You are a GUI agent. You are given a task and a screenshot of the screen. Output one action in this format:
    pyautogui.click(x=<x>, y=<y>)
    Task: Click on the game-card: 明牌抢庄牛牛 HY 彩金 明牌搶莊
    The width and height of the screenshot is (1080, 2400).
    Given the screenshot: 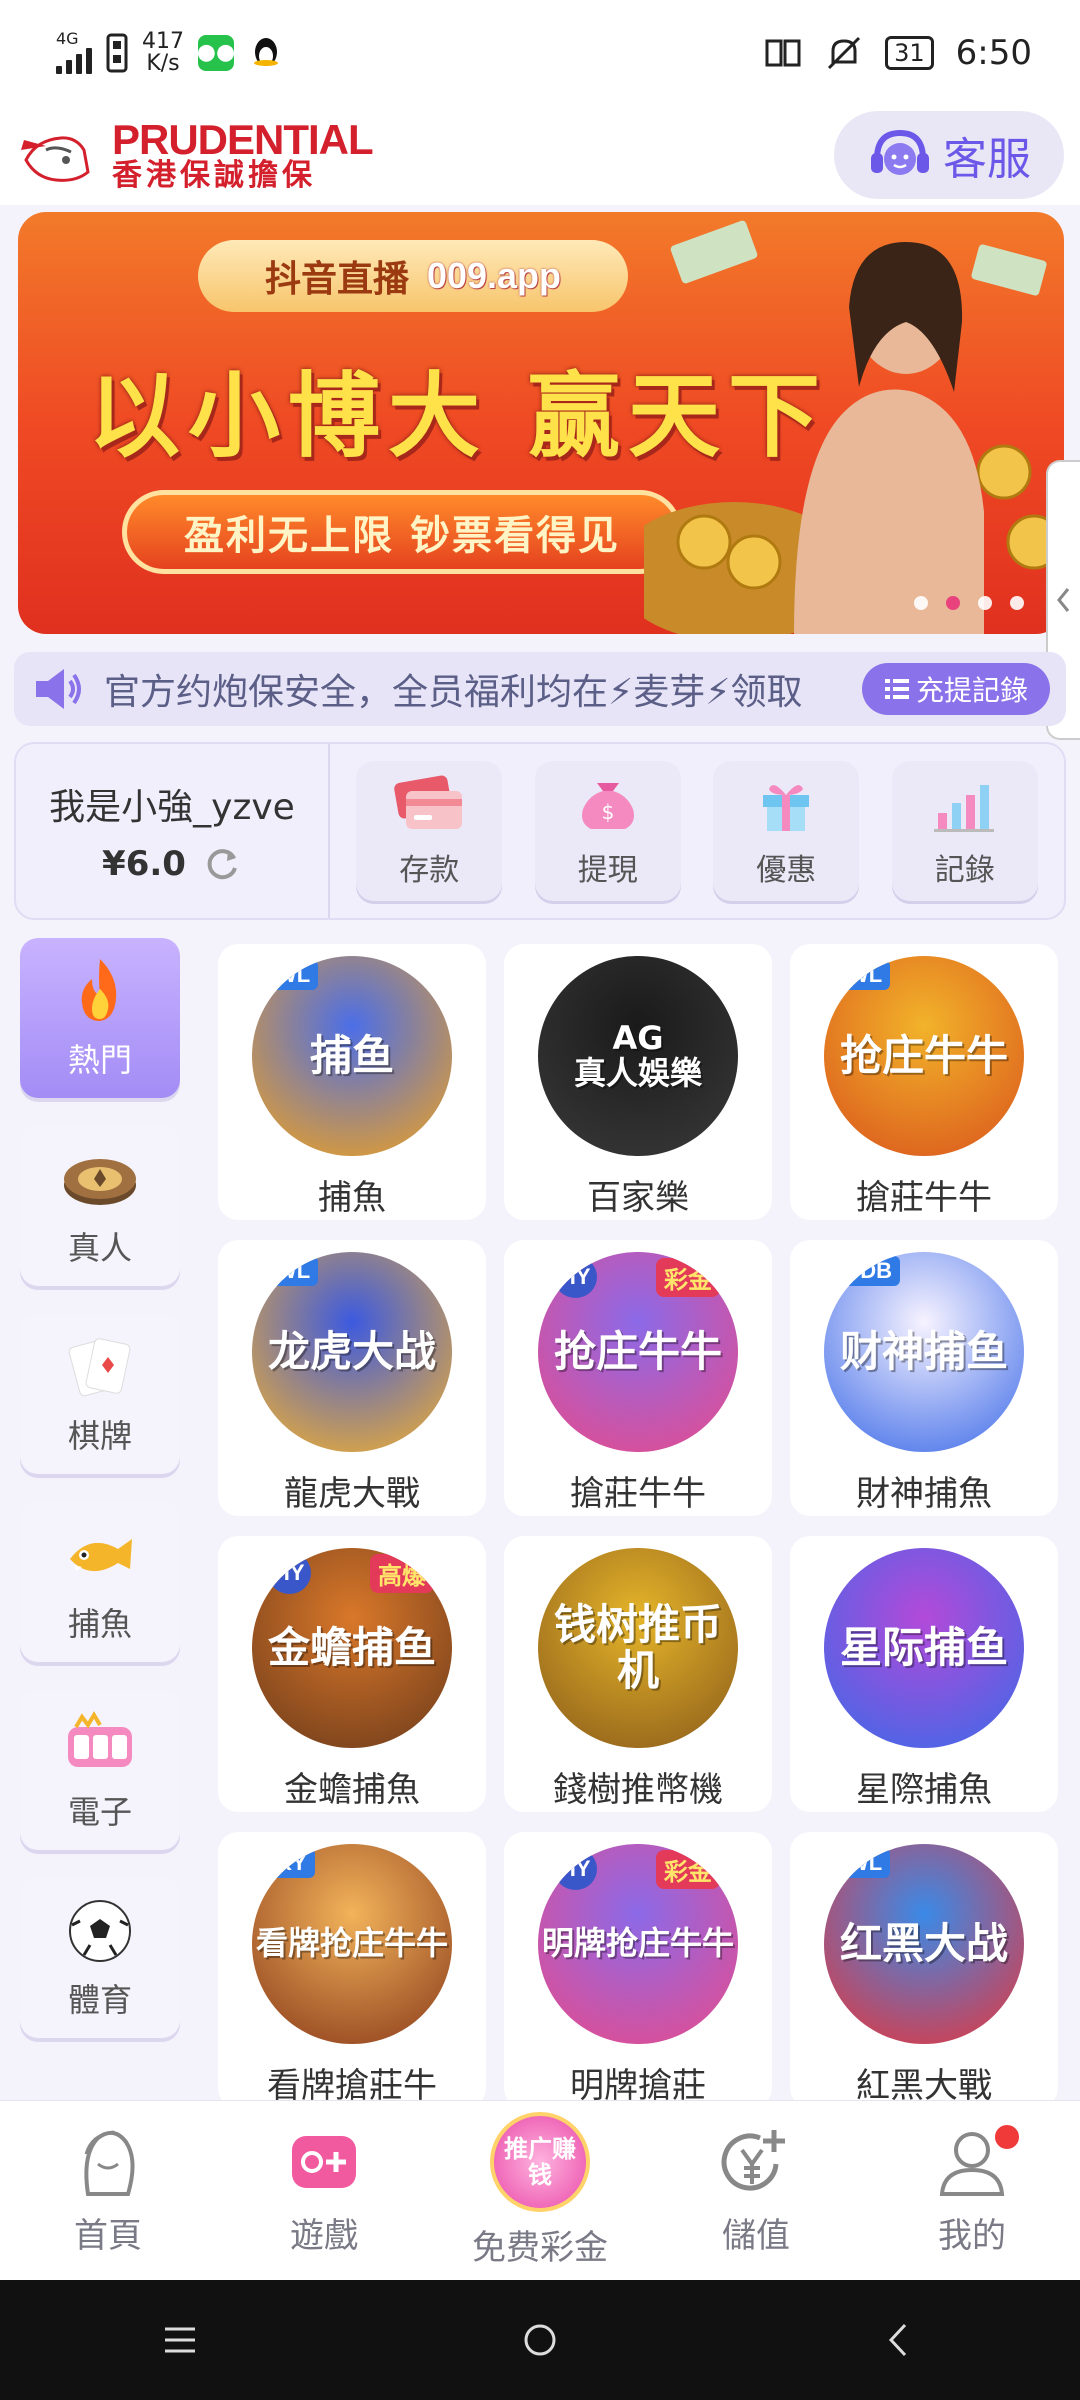 What is the action you would take?
    pyautogui.click(x=638, y=1968)
    